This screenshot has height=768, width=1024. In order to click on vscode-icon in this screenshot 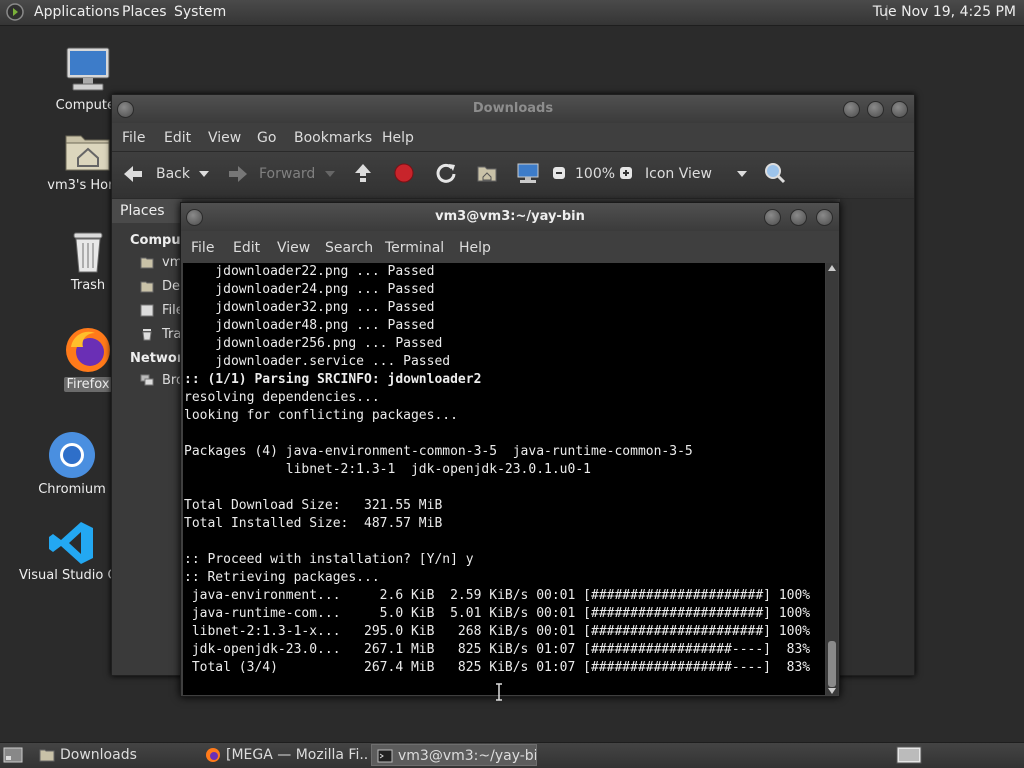, I will do `click(71, 543)`.